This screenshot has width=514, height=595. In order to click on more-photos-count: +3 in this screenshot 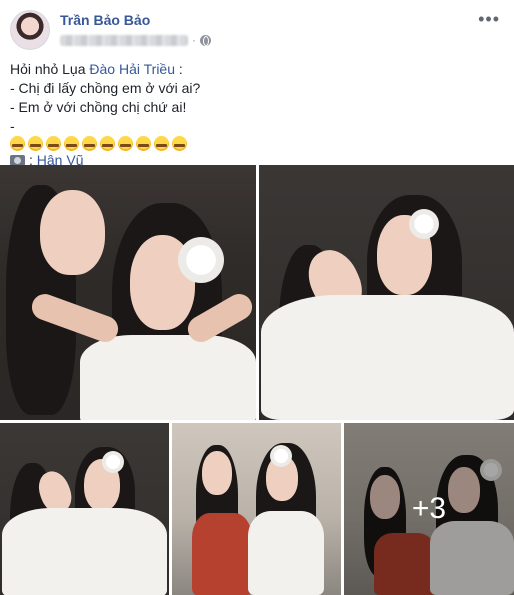, I will do `click(429, 508)`.